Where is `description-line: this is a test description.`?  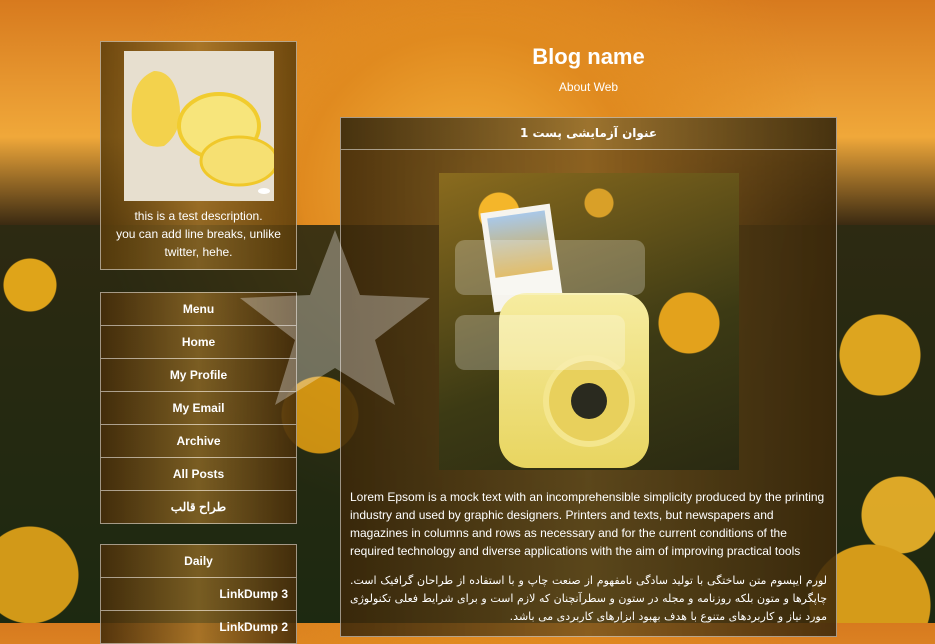 description-line: this is a test description. is located at coordinates (198, 216).